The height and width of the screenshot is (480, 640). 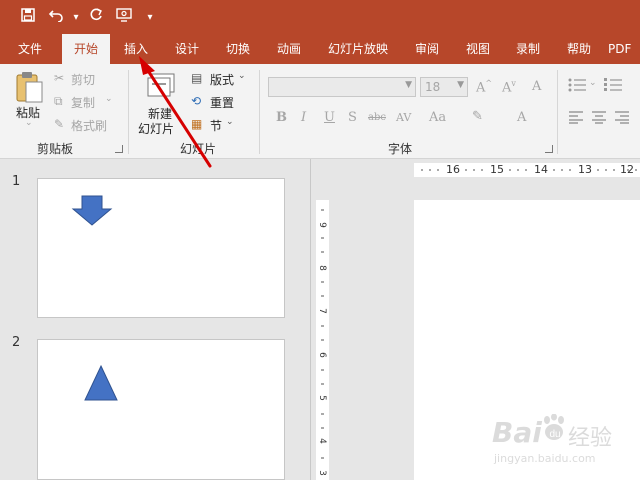 What do you see at coordinates (549, 149) in the screenshot?
I see `font-launcher-icon` at bounding box center [549, 149].